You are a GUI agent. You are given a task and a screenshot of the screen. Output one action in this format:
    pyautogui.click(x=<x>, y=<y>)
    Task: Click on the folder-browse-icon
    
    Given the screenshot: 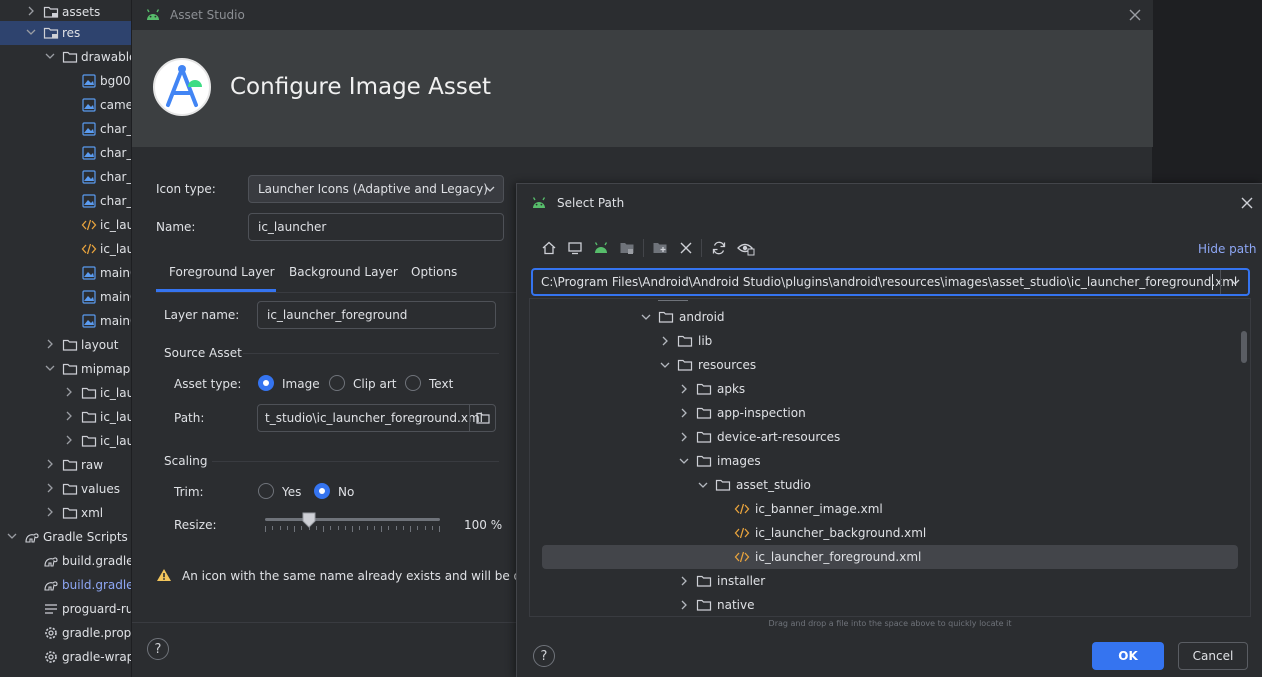 What is the action you would take?
    pyautogui.click(x=482, y=418)
    